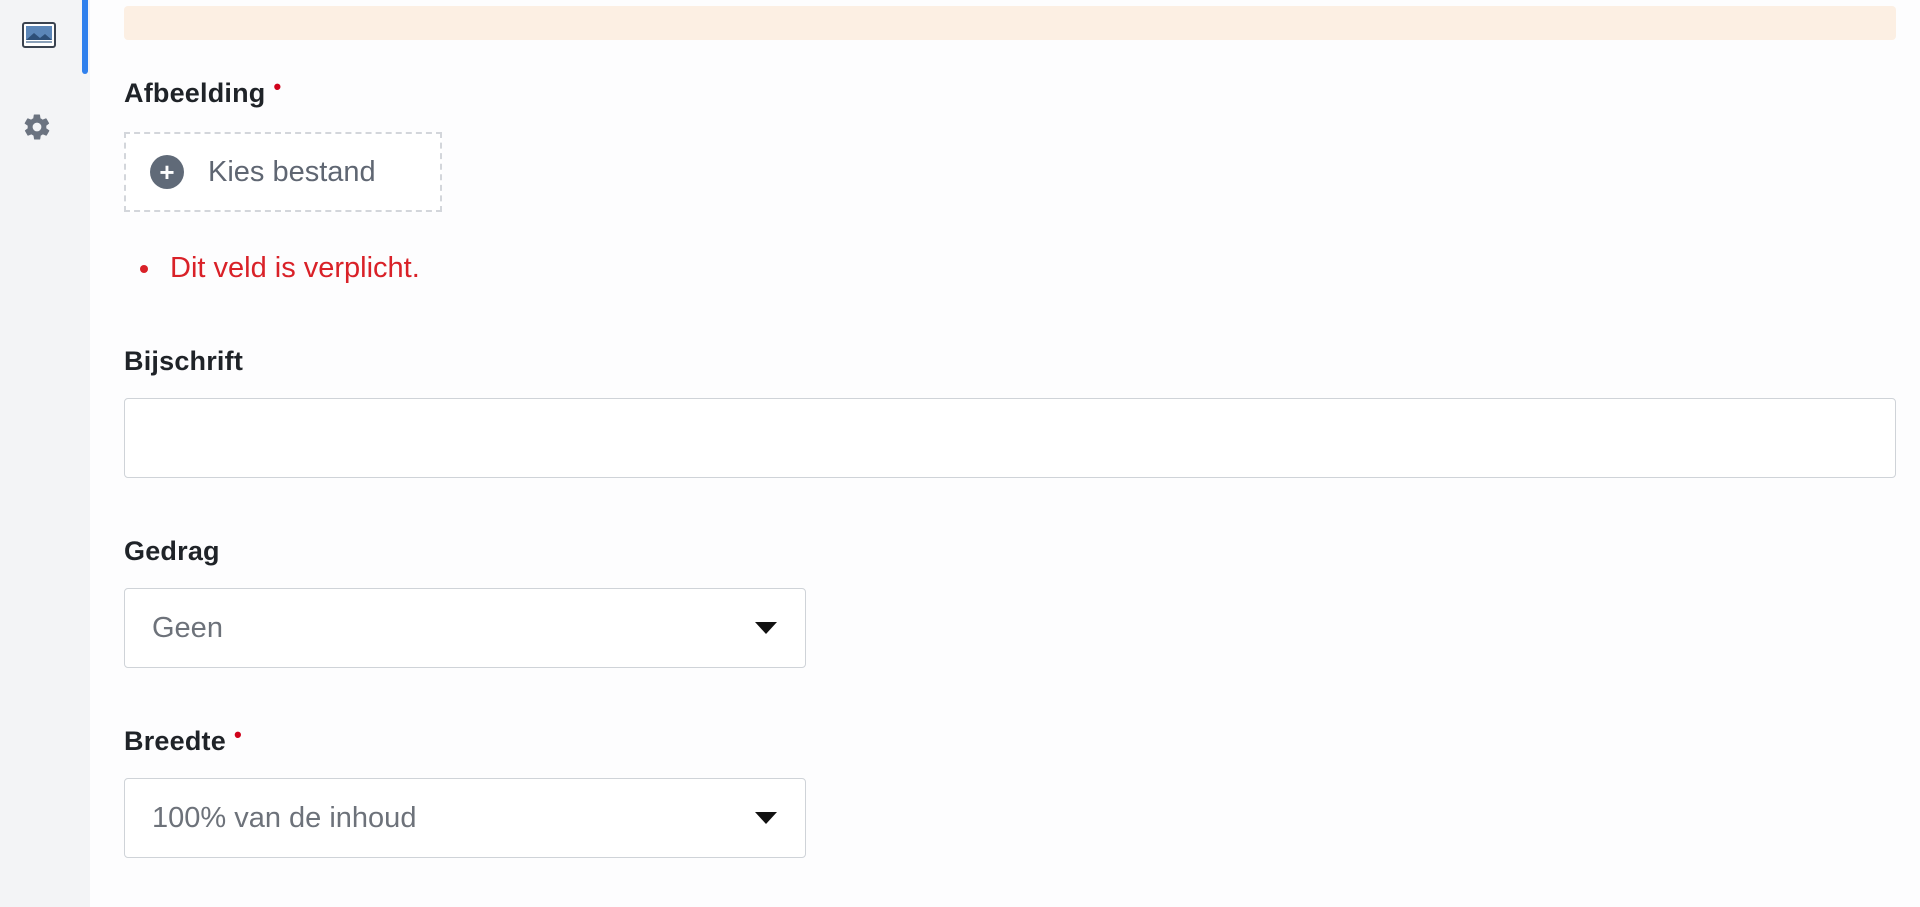 The width and height of the screenshot is (1920, 907). I want to click on error-bullet, so click(144, 268).